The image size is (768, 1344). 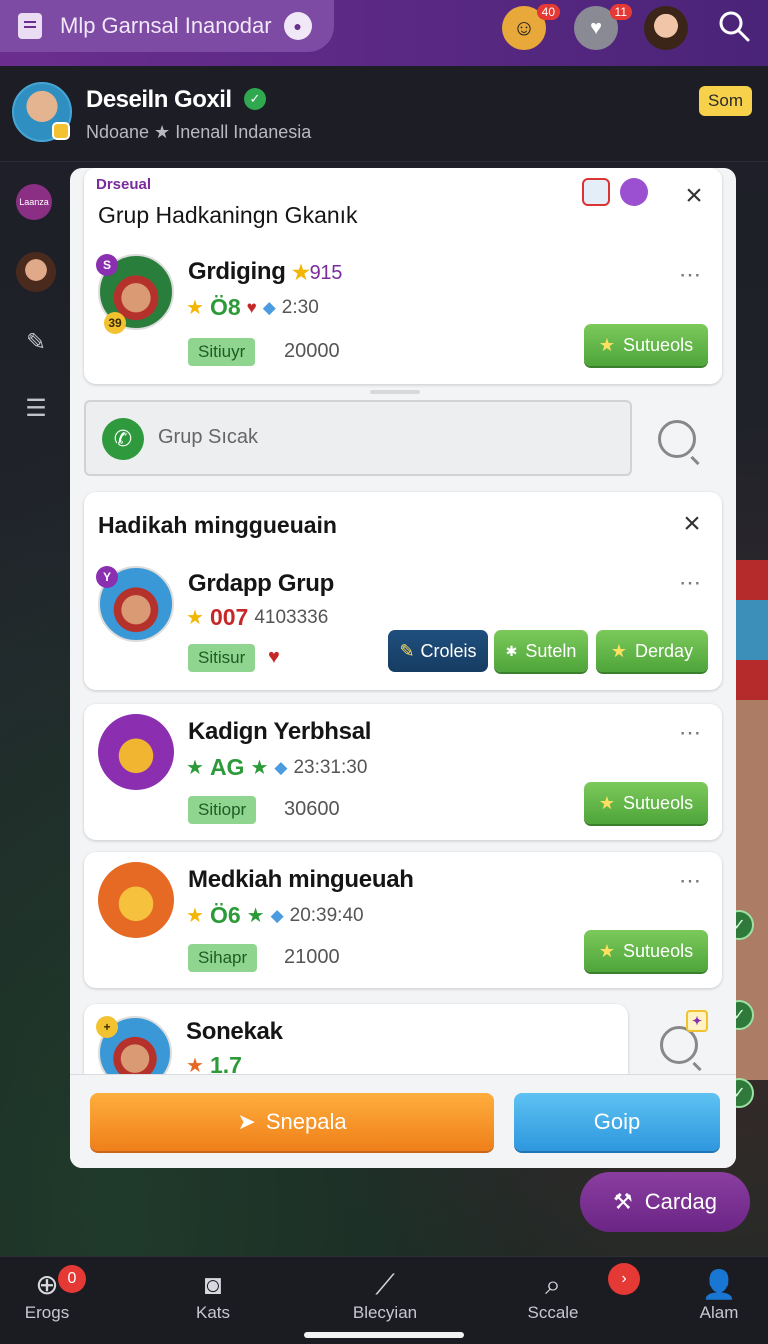 What do you see at coordinates (312, 351) in the screenshot?
I see `row-amount: 20000` at bounding box center [312, 351].